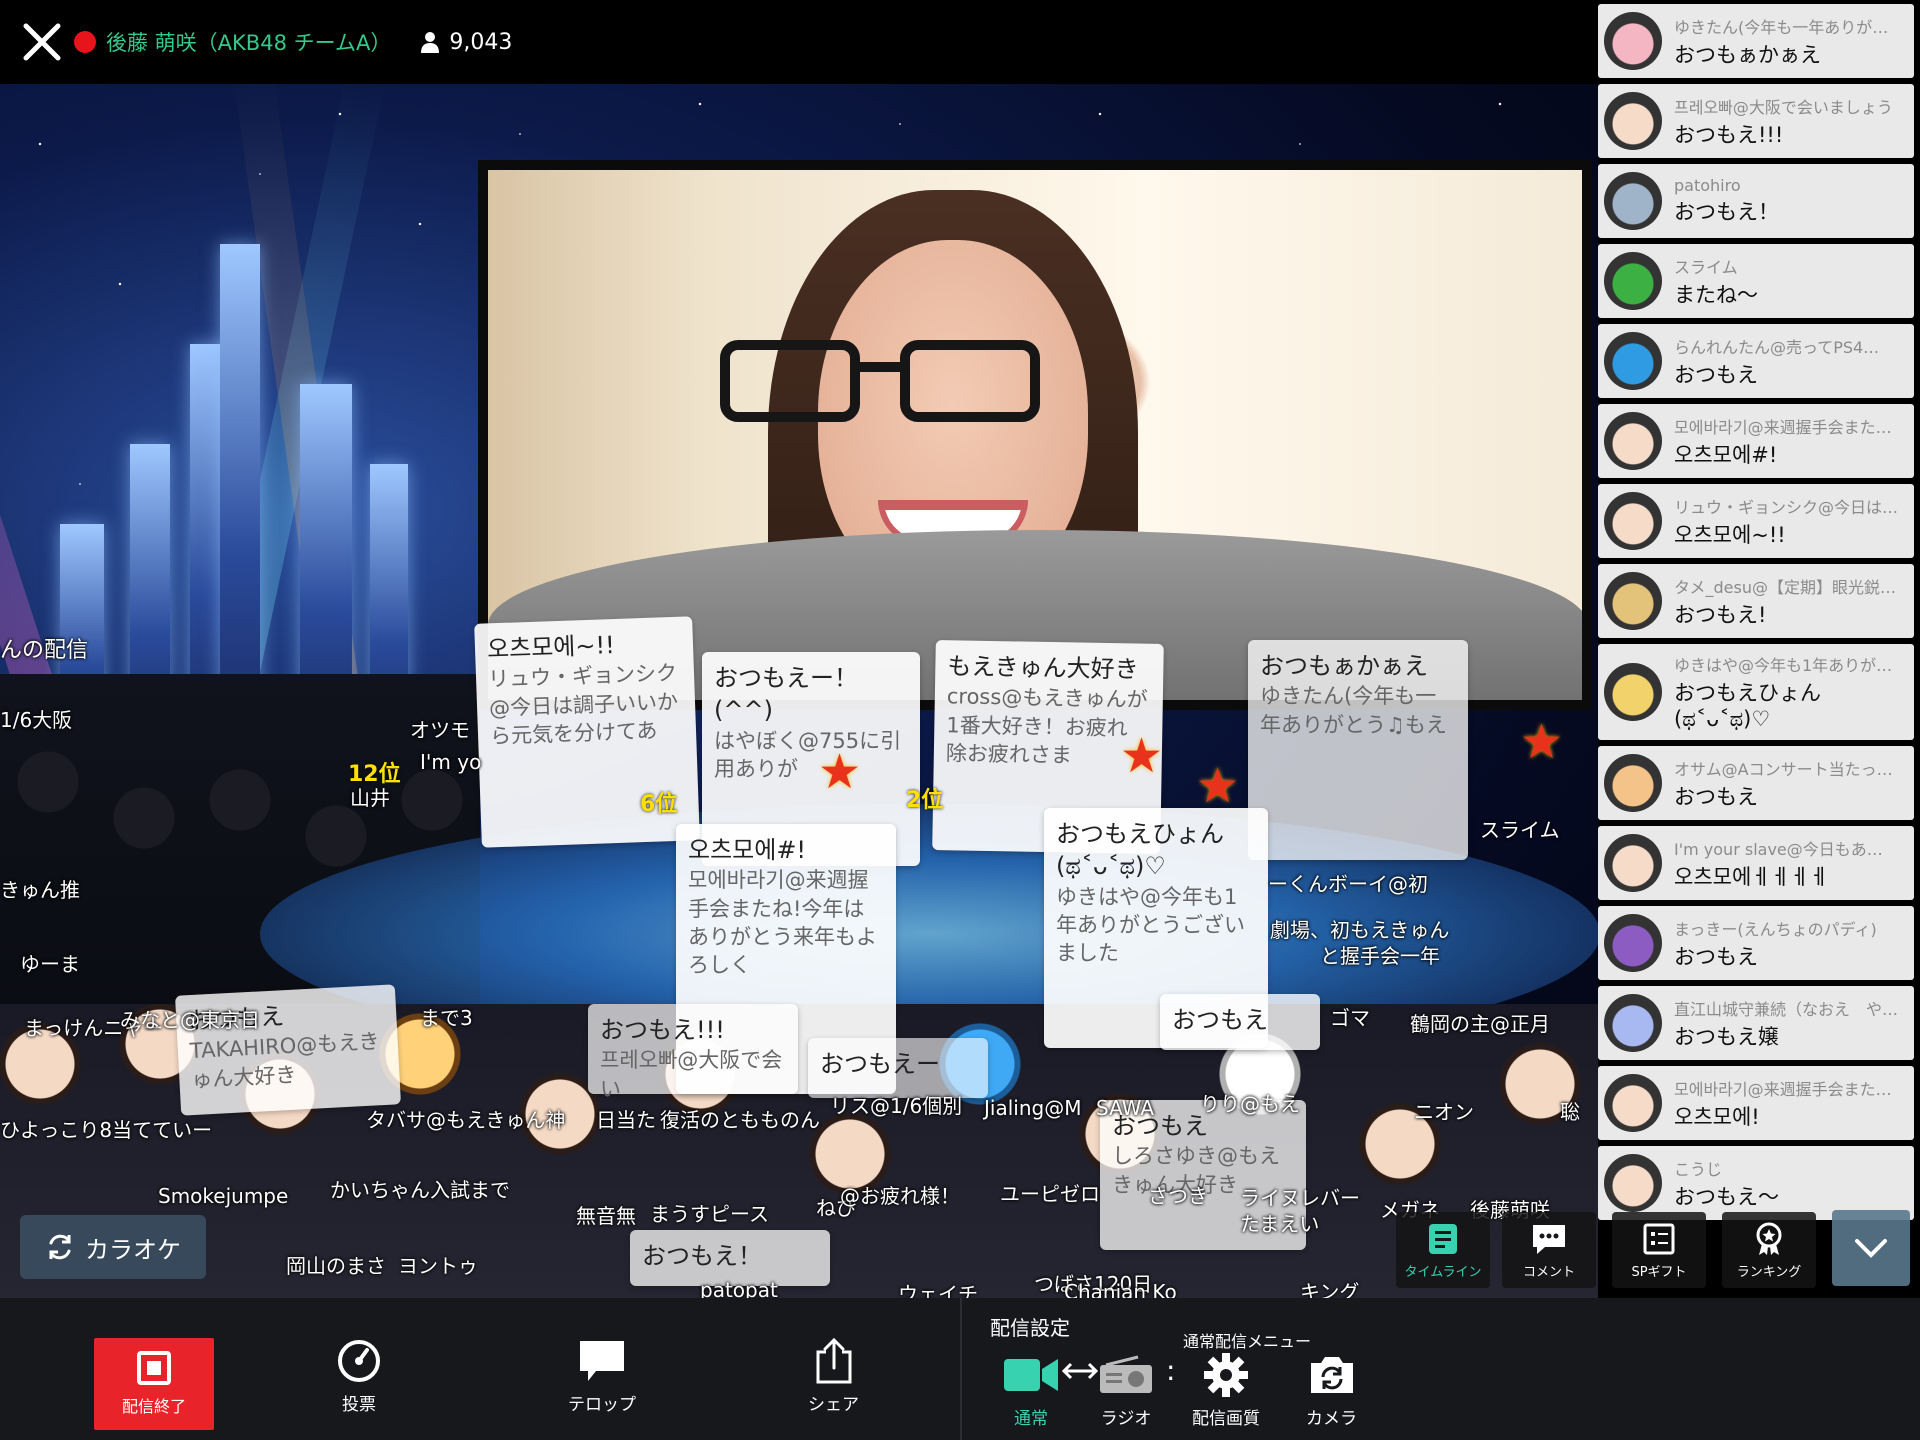 This screenshot has height=1440, width=1920. I want to click on chat-item: 直江山城守兼続（なおえ や… おつもえ嬢, so click(1756, 1023).